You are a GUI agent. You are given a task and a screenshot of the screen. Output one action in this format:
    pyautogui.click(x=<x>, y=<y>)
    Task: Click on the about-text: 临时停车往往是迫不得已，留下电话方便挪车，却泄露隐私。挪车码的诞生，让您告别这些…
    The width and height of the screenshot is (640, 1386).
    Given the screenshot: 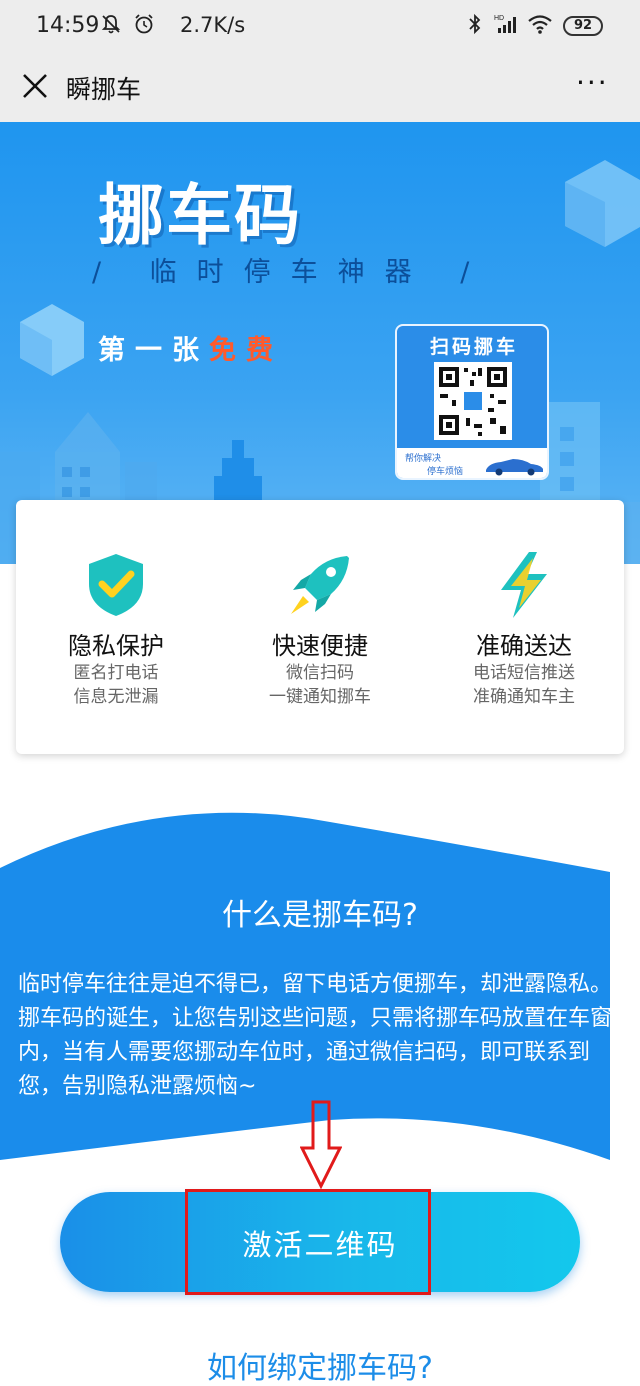 What is the action you would take?
    pyautogui.click(x=315, y=1035)
    